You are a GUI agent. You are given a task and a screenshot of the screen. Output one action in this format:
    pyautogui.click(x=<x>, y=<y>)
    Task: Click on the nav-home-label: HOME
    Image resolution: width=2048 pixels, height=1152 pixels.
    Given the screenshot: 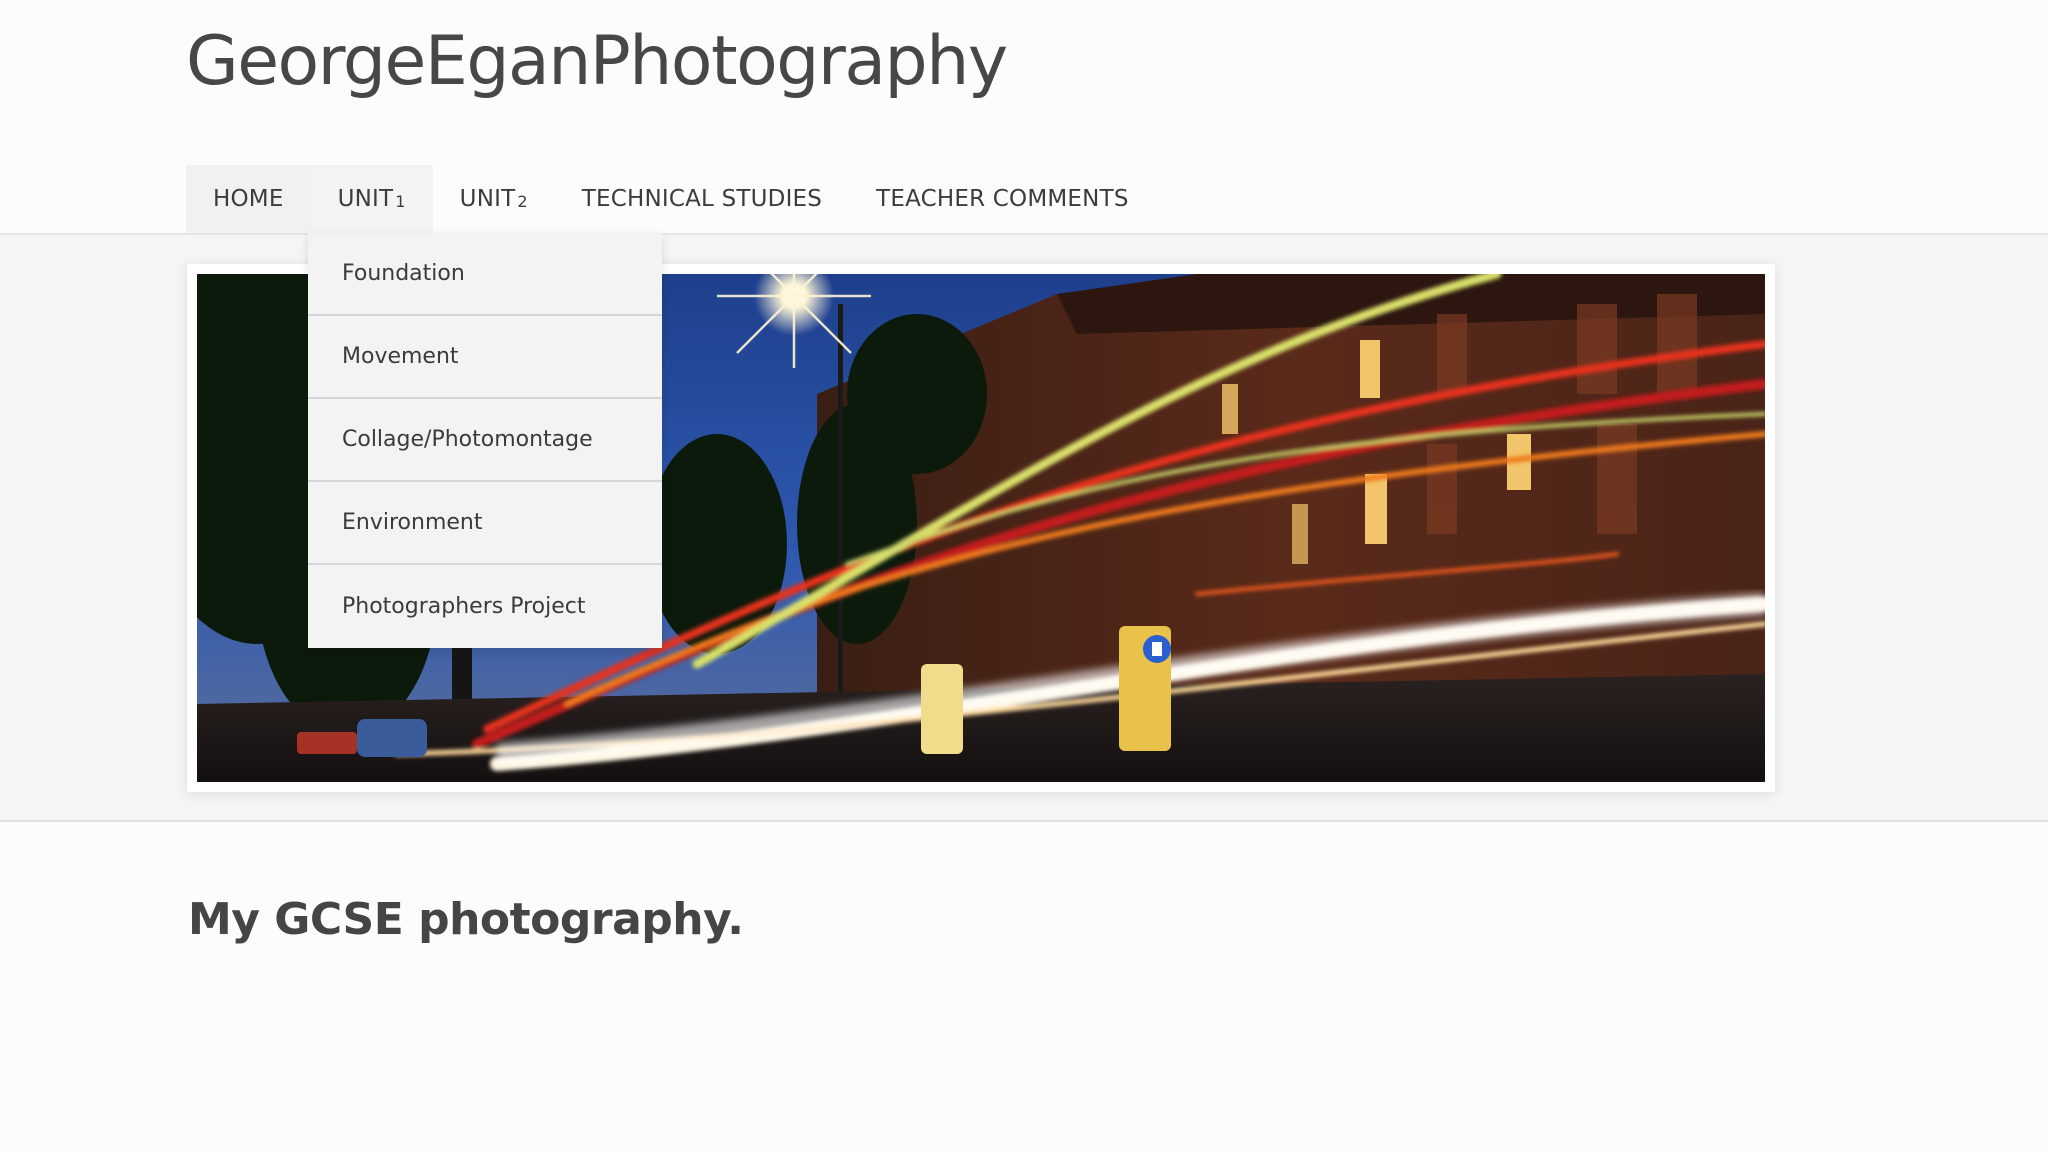 What is the action you would take?
    pyautogui.click(x=248, y=199)
    